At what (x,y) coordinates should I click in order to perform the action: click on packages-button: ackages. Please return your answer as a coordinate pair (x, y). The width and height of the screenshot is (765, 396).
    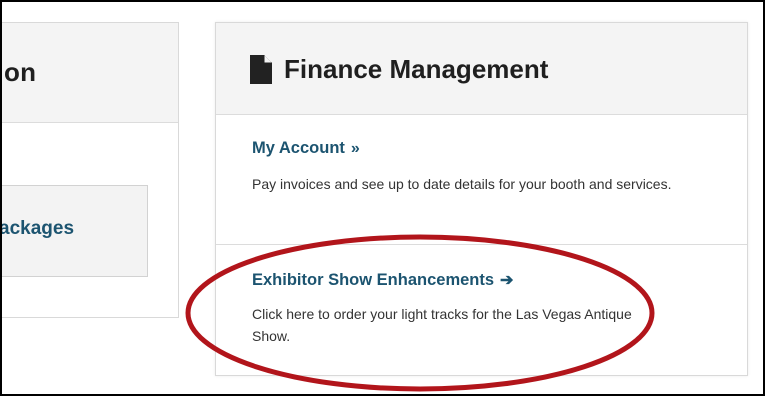
    Looking at the image, I should click on (74, 231).